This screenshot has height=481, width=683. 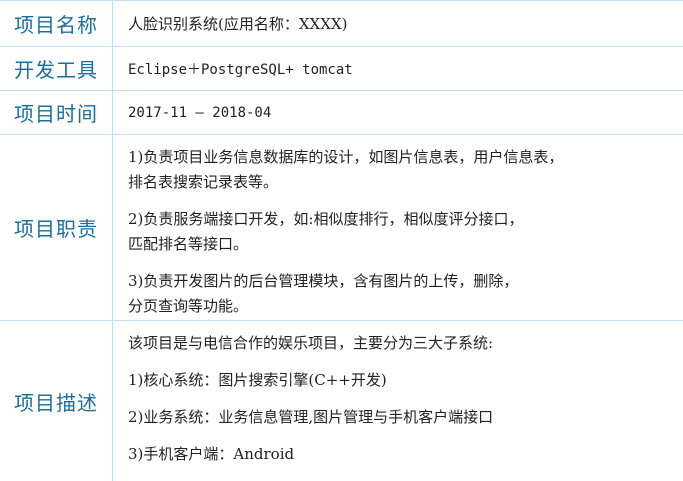 I want to click on project-name-value: 人脸识别系统(应用名称：XXXX), so click(x=238, y=24).